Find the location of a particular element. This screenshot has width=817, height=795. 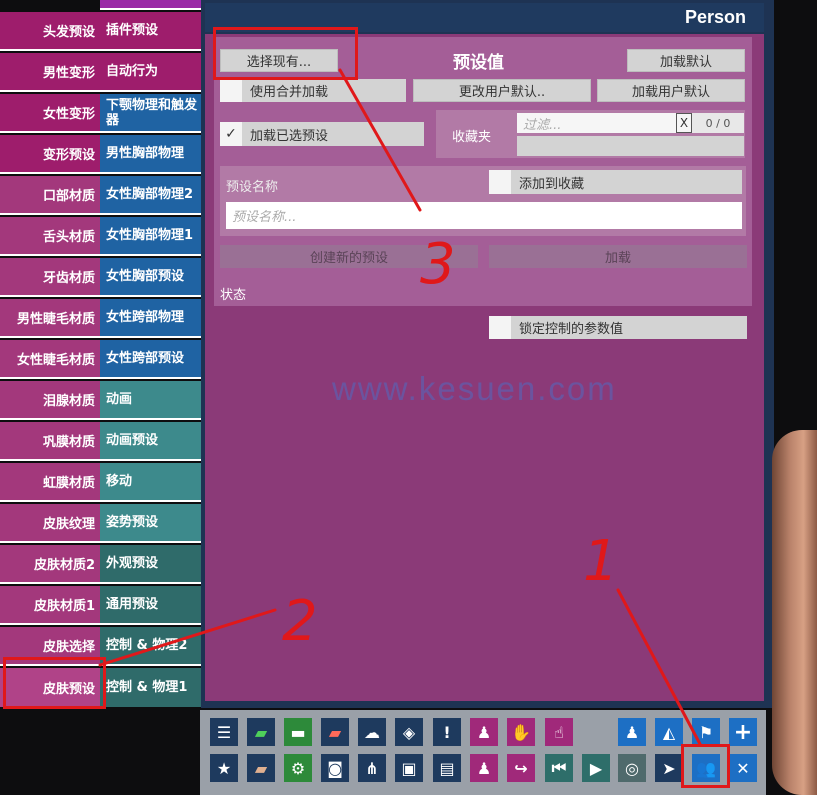

tab-hair-preset: 头发预设 is located at coordinates (50, 31).